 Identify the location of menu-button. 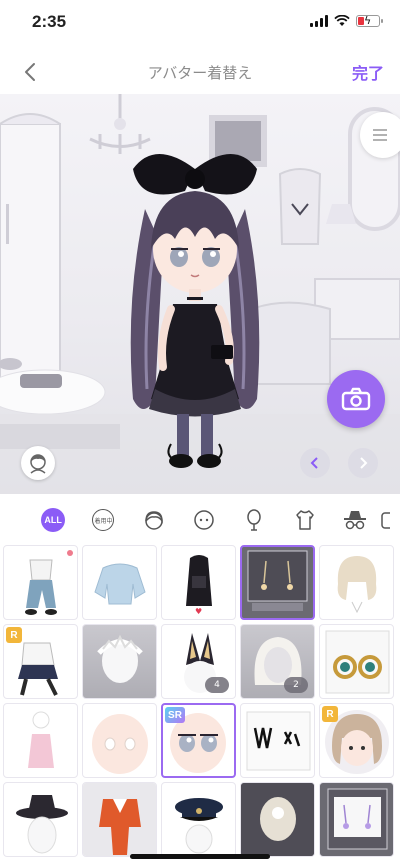
(380, 135).